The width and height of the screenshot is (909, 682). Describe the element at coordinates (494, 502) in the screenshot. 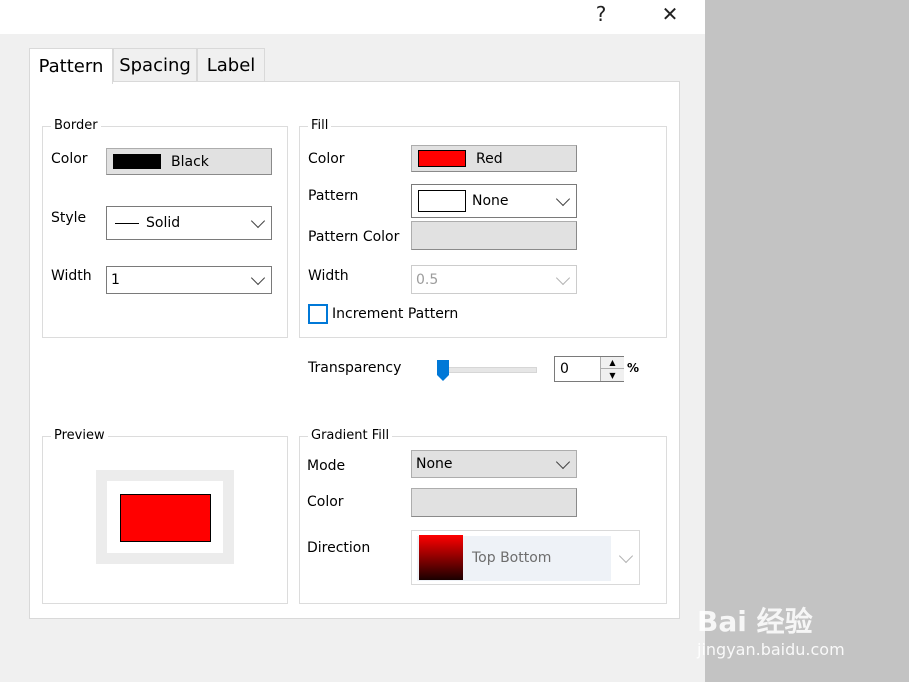

I see `gradient-color-button` at that location.